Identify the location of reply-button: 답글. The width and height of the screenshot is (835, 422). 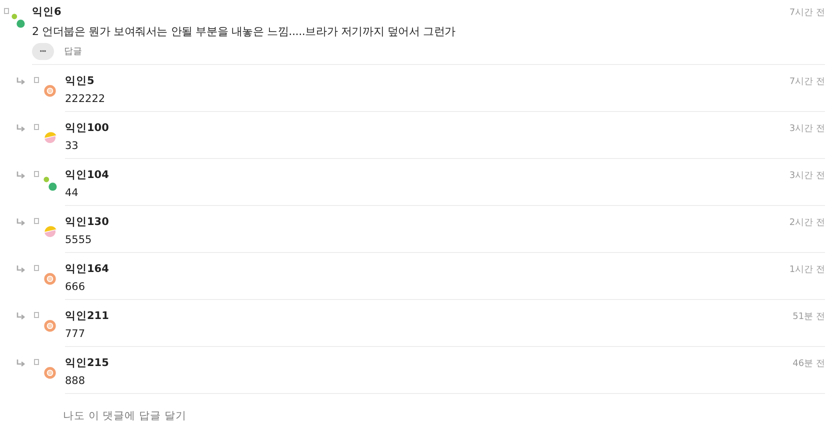
(73, 51).